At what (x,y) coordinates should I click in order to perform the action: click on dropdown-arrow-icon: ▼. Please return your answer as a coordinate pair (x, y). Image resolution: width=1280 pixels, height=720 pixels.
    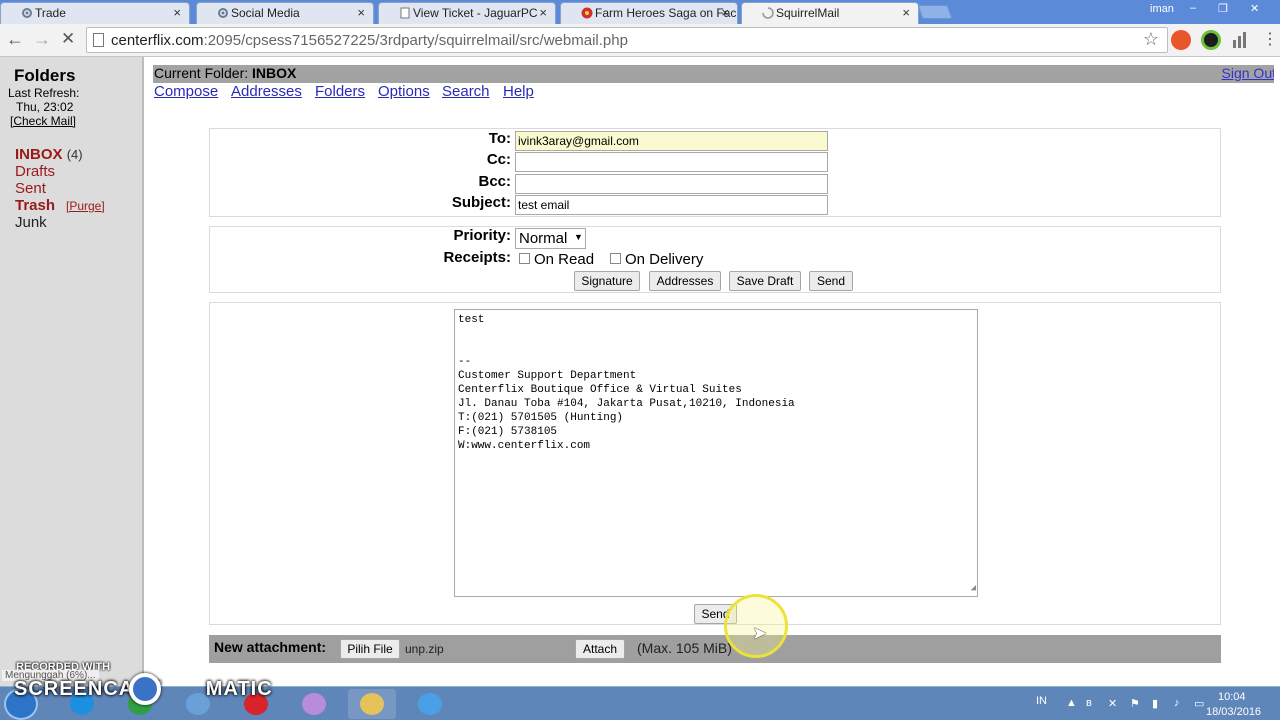
    Looking at the image, I should click on (578, 237).